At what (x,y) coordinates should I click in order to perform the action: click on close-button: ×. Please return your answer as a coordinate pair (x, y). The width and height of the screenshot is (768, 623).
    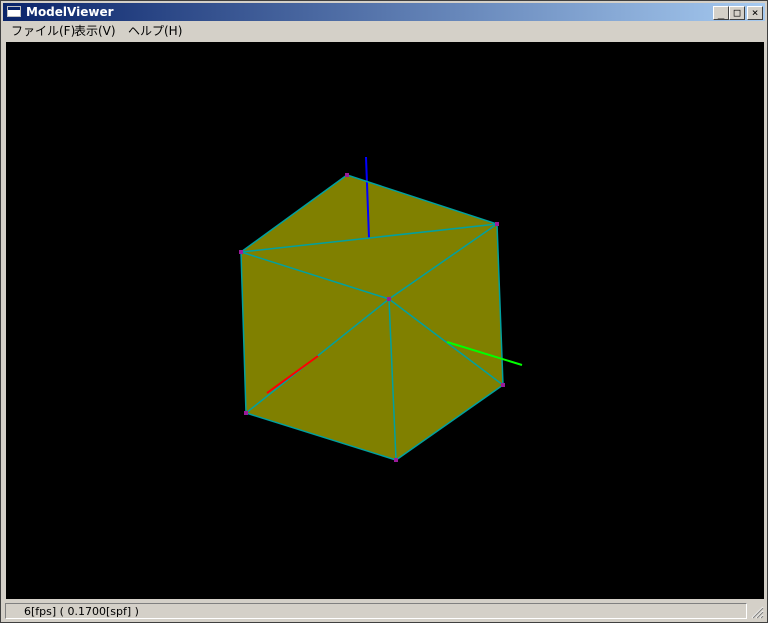
    Looking at the image, I should click on (755, 13).